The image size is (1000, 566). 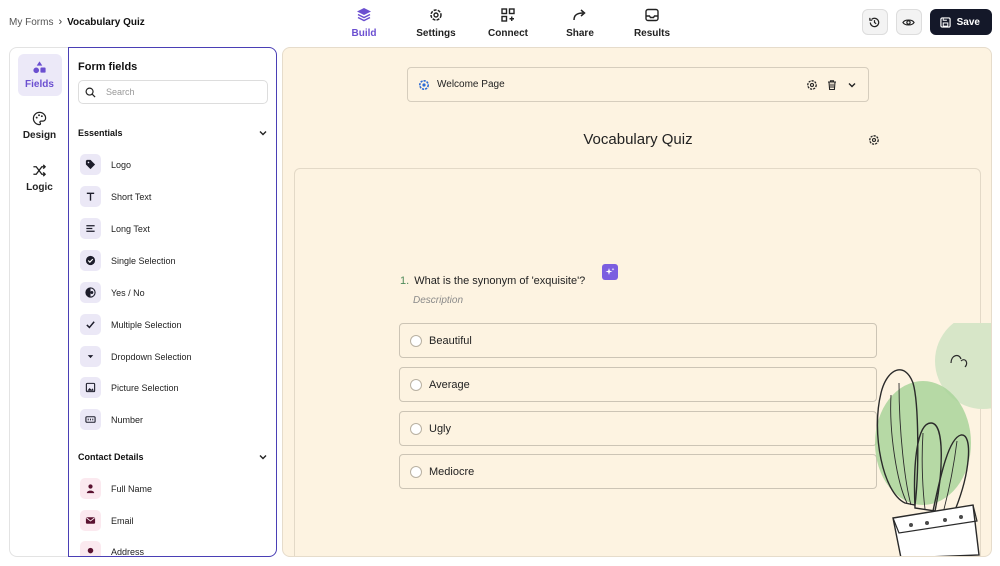 I want to click on chevron-down-icon, so click(x=852, y=85).